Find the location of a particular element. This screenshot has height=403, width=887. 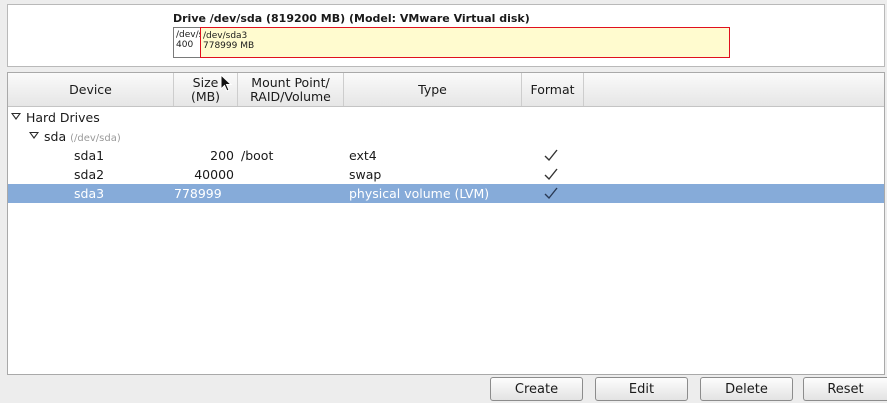

column-header-device: Device is located at coordinates (91, 89).